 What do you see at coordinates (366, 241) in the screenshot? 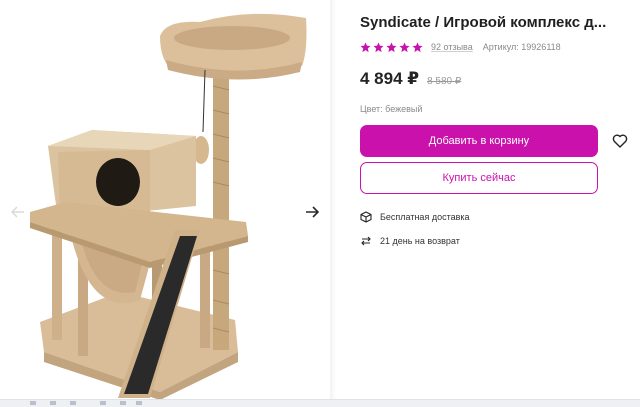
I see `return-arrows-icon` at bounding box center [366, 241].